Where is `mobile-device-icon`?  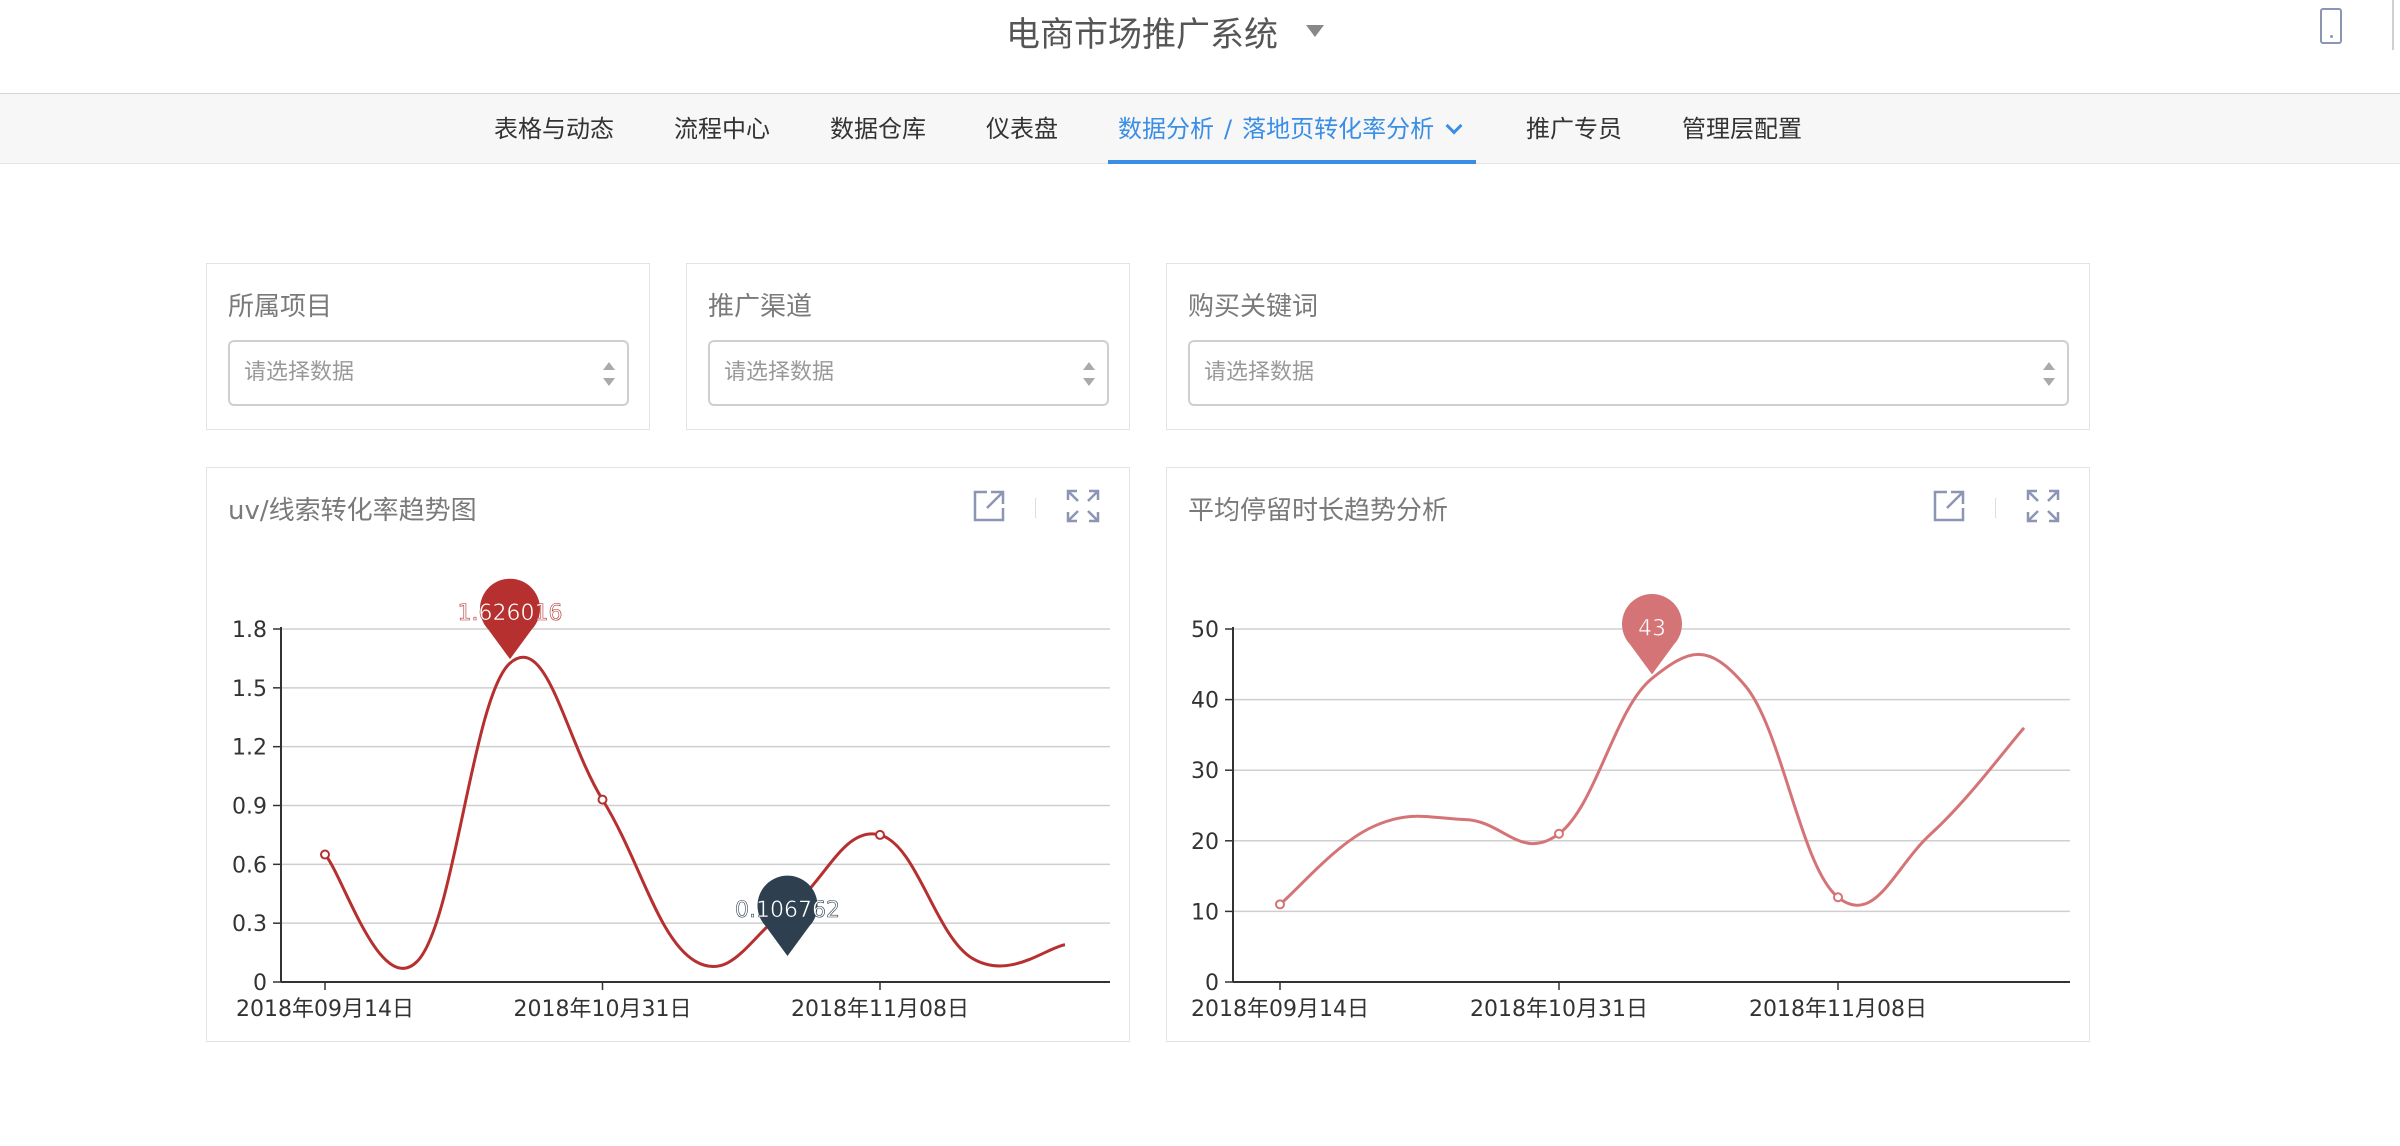
mobile-device-icon is located at coordinates (2331, 26).